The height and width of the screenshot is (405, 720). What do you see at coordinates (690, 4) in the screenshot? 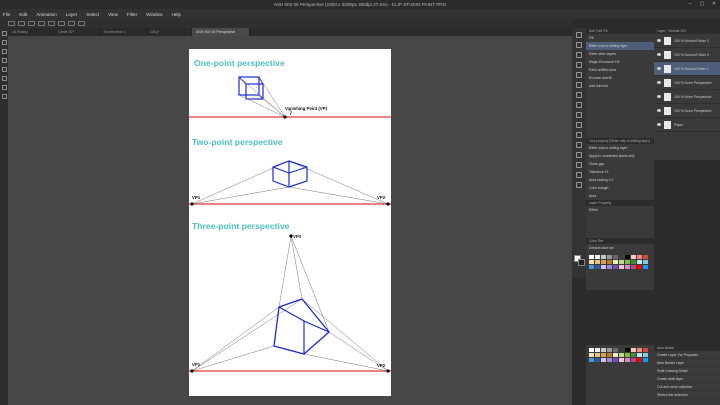
I see `minimize-button: –` at bounding box center [690, 4].